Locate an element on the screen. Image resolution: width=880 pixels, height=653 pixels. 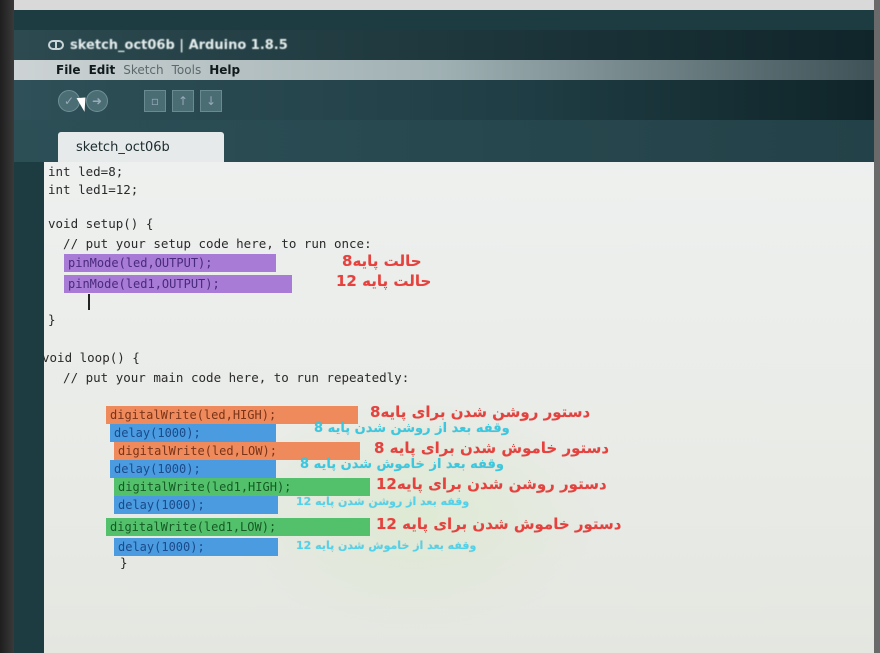
menu-edit: Edit is located at coordinates (102, 70).